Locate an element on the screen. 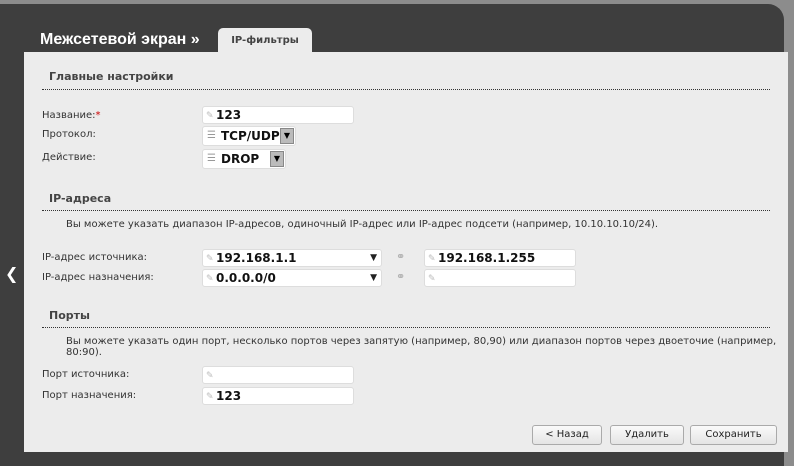 Image resolution: width=794 pixels, height=466 pixels. tab-ip-filters: IP-фильтры is located at coordinates (265, 40).